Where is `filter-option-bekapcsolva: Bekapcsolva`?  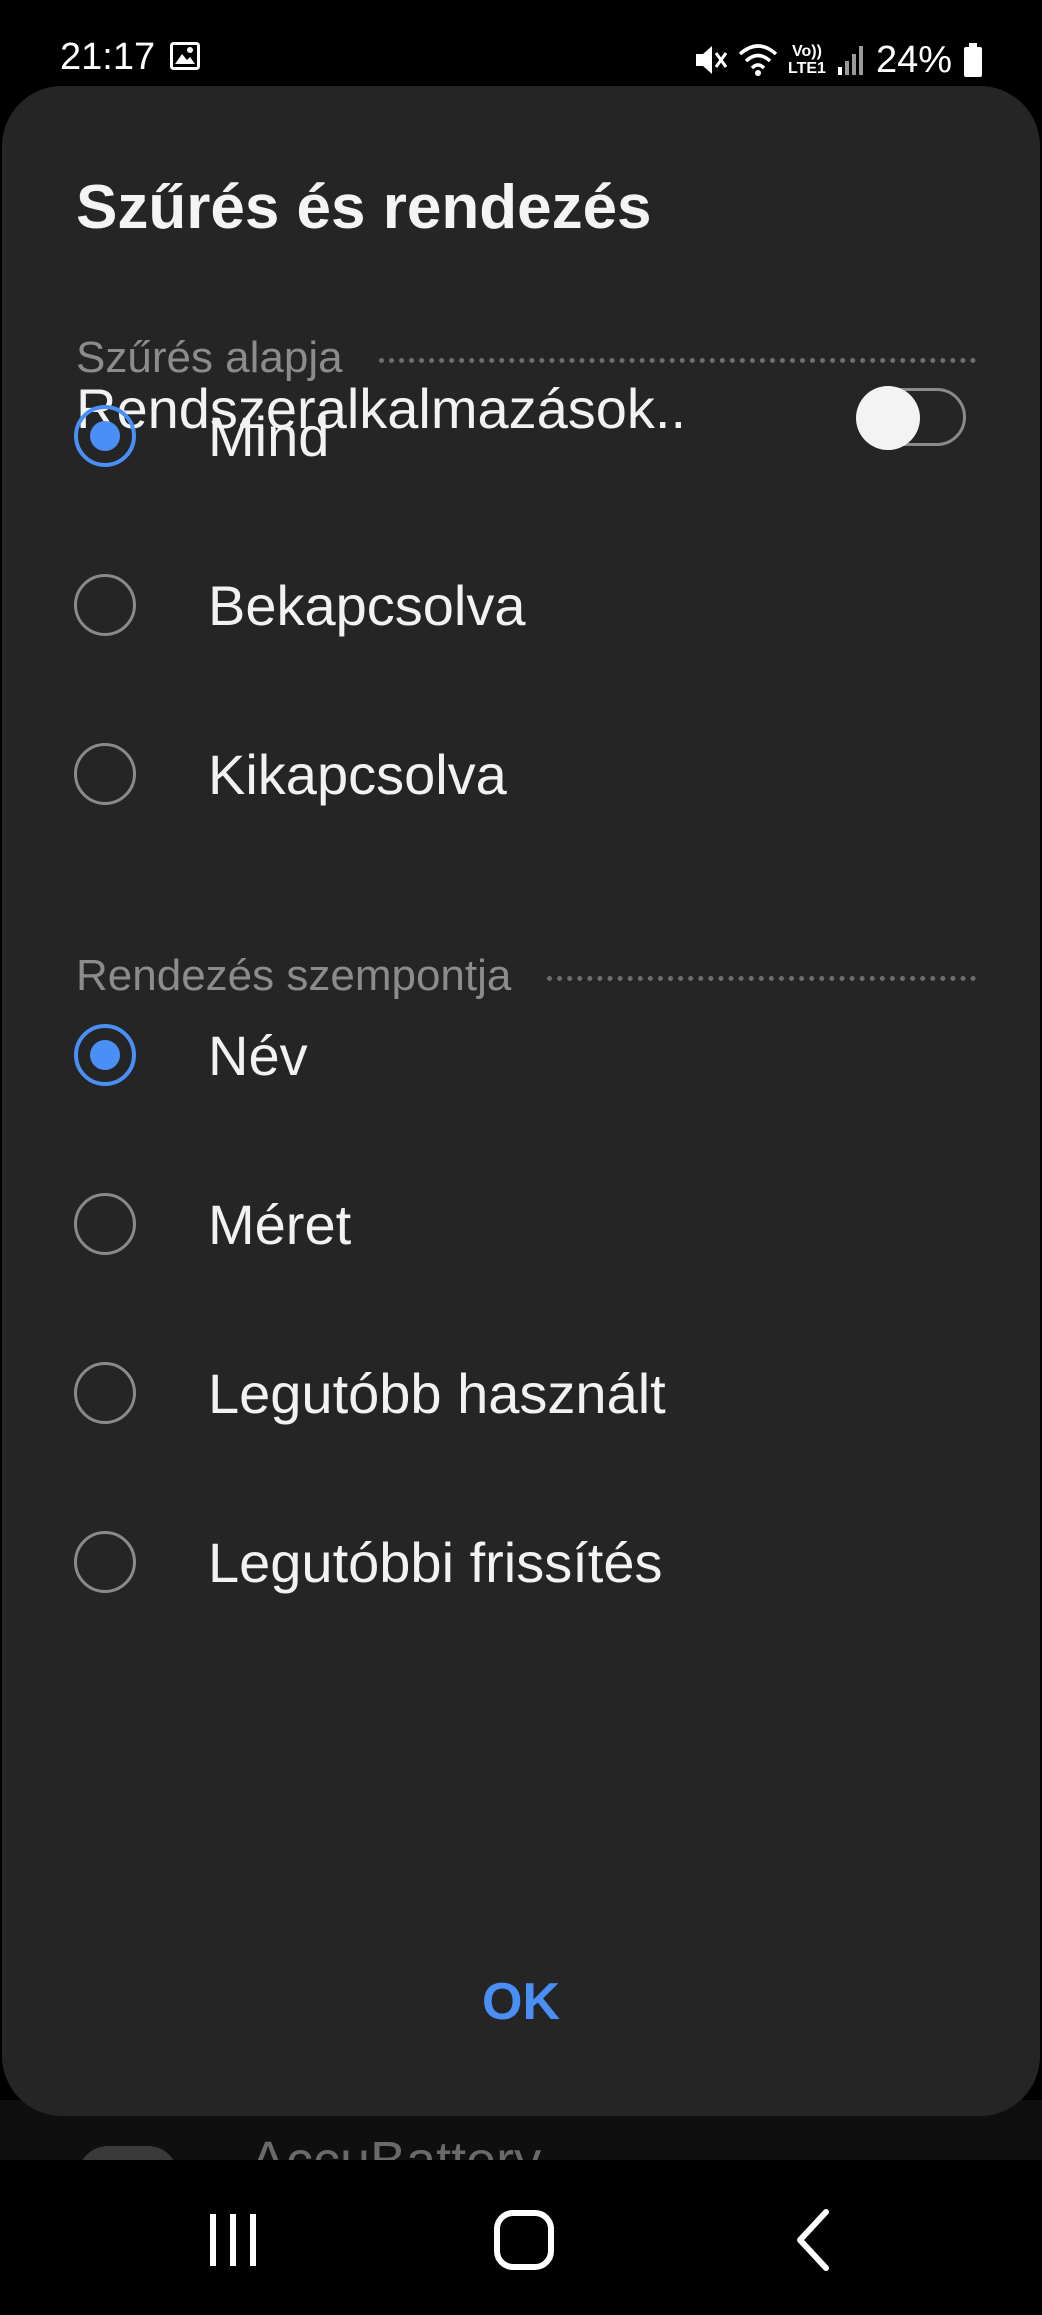 filter-option-bekapcsolva: Bekapcsolva is located at coordinates (524, 605).